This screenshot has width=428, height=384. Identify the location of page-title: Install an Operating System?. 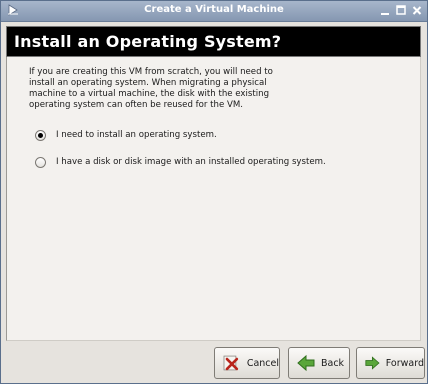
(148, 41).